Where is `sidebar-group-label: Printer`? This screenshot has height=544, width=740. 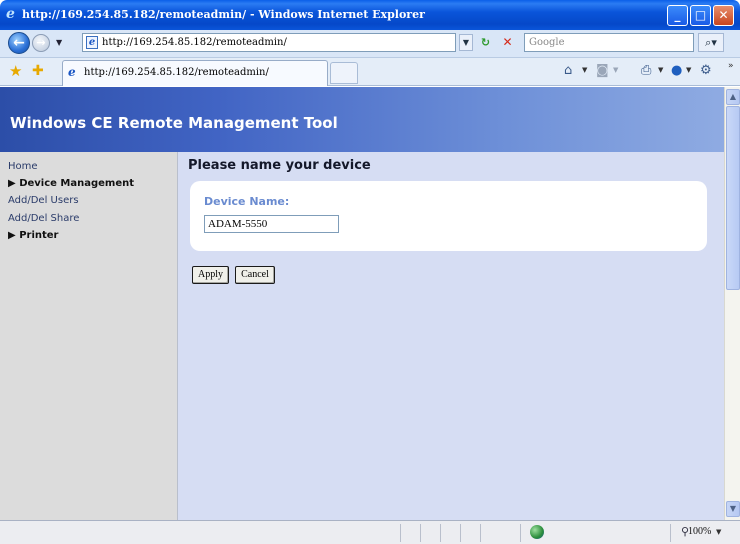 sidebar-group-label: Printer is located at coordinates (39, 235).